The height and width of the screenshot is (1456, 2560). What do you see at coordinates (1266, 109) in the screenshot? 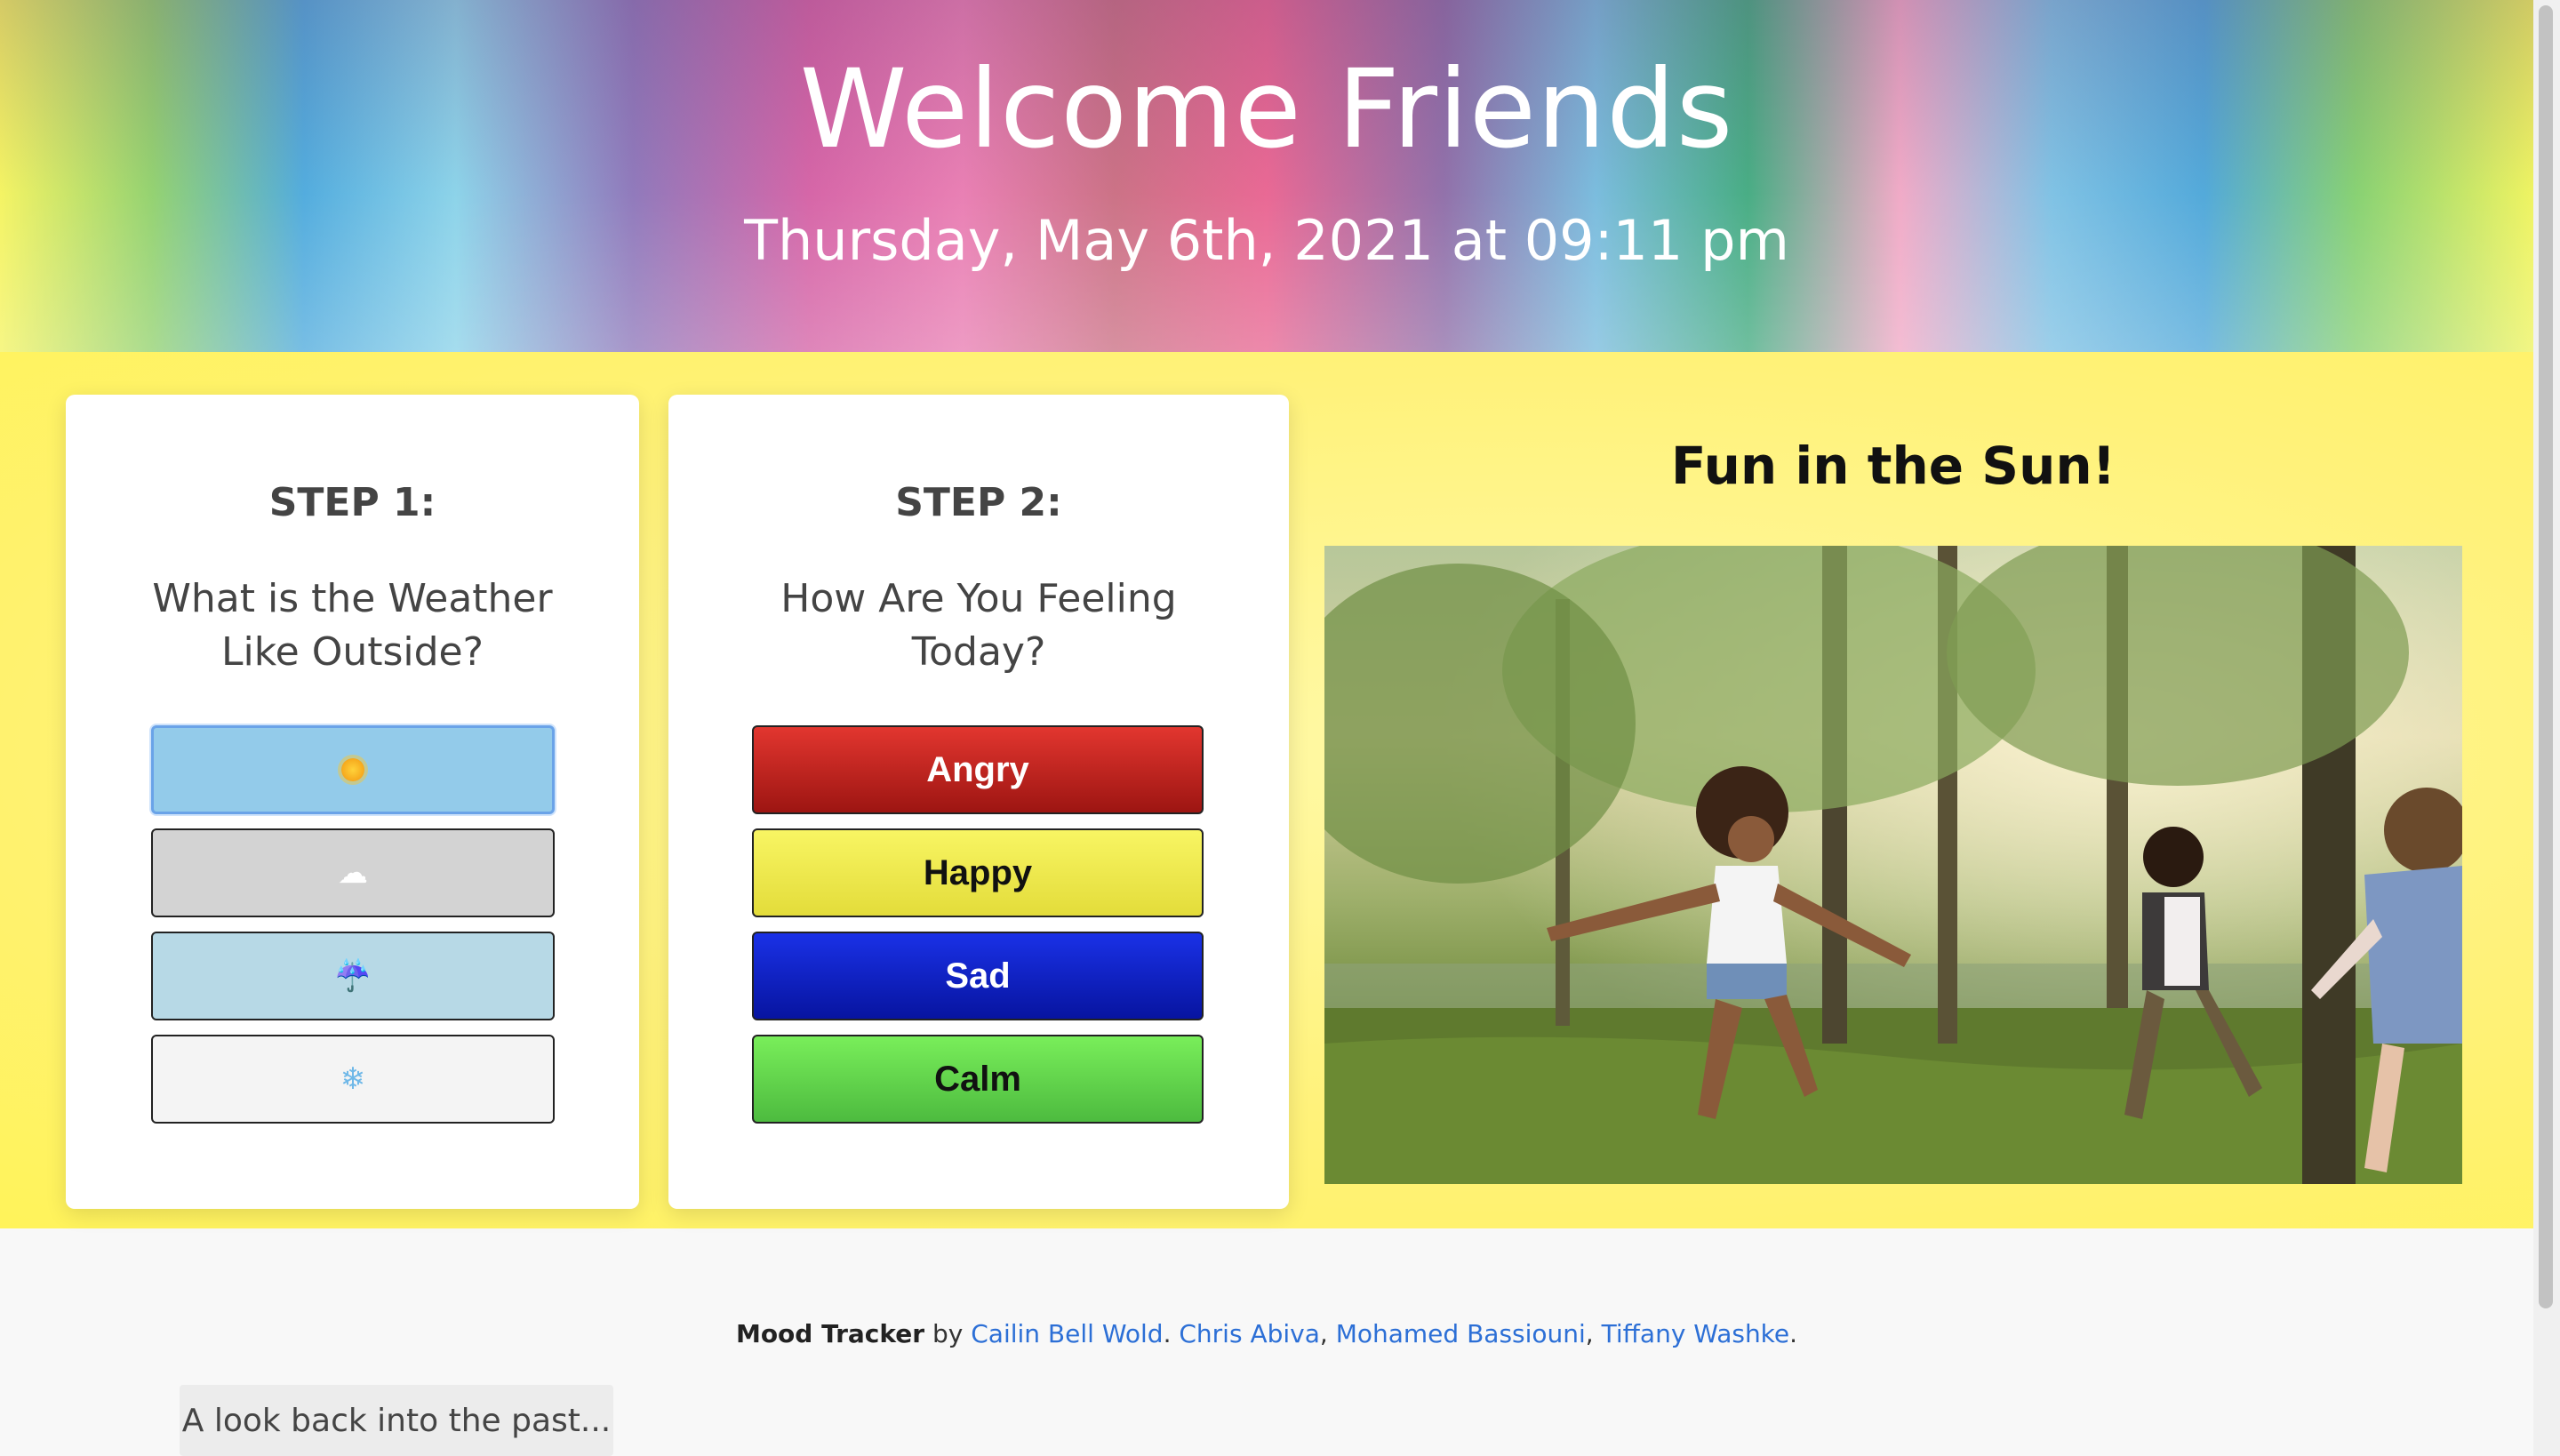
I see `page-title: Welcome Friends` at bounding box center [1266, 109].